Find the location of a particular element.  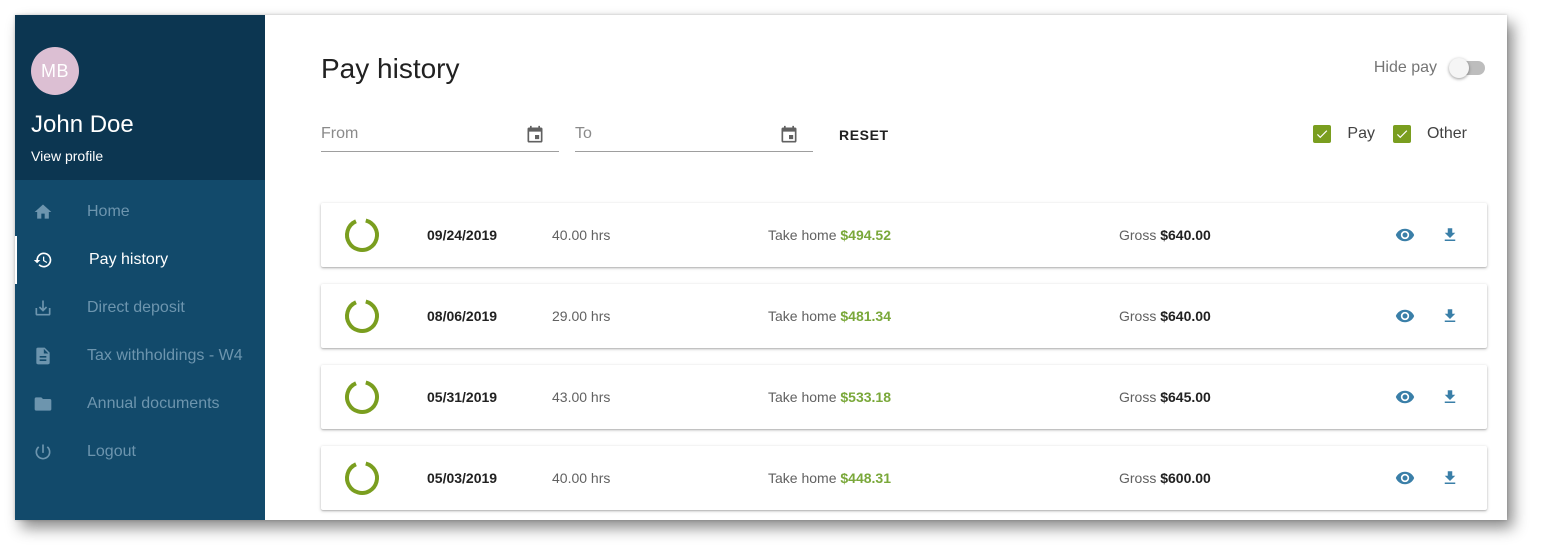

hide-pay-label: Hide pay is located at coordinates (1405, 67).